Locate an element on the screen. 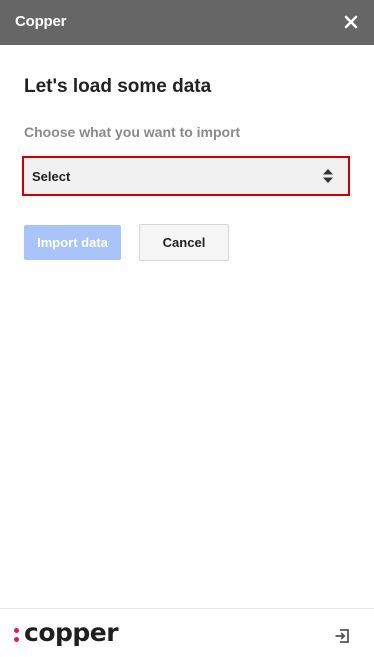 The image size is (374, 657). import-data-button: Import data is located at coordinates (72, 242).